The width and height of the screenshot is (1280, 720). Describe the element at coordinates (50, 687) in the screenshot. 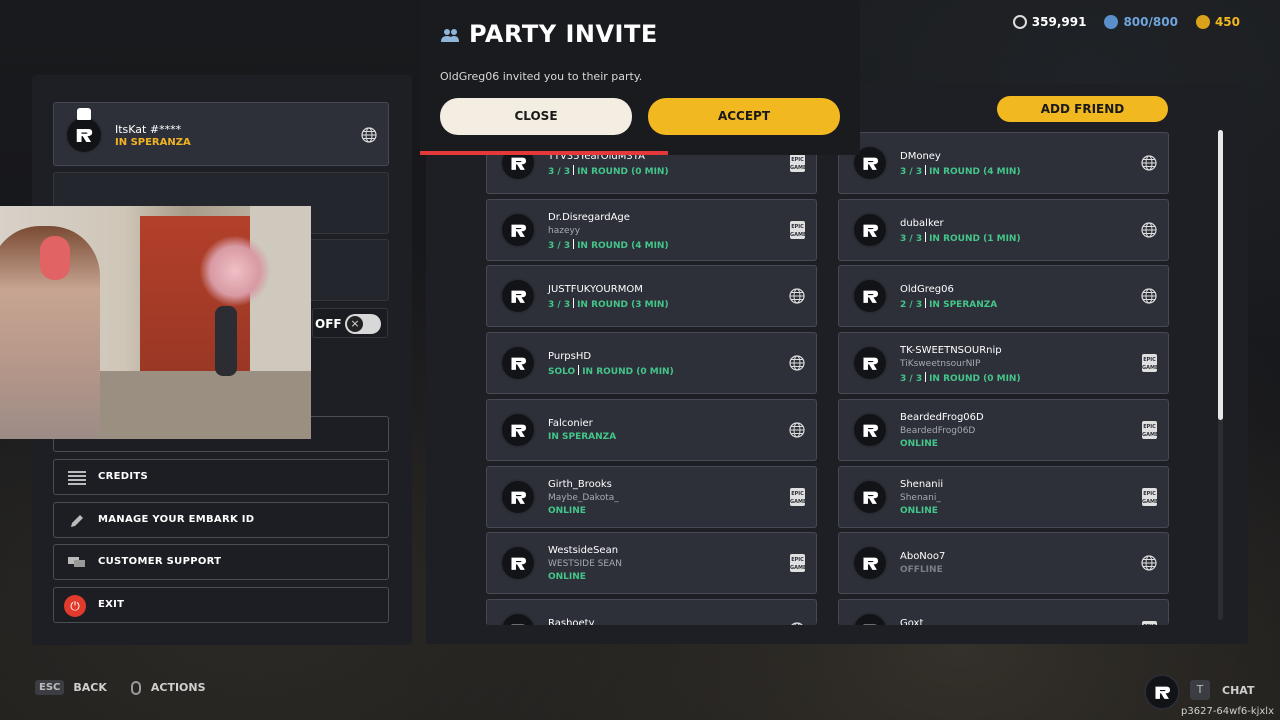

I see `esc-key: ESC` at that location.